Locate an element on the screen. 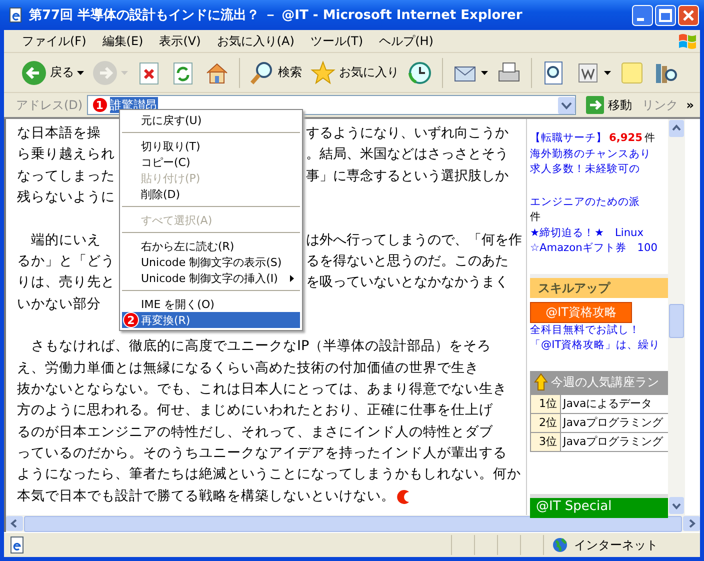  menu-option: 元に戻す(U) is located at coordinates (211, 120).